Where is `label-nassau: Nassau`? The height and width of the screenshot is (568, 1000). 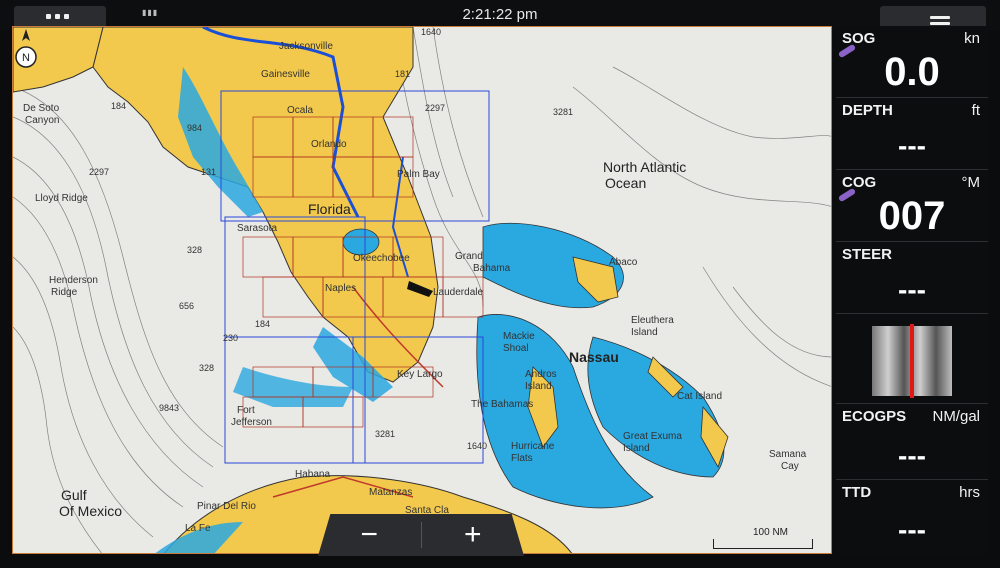
label-nassau: Nassau is located at coordinates (594, 357).